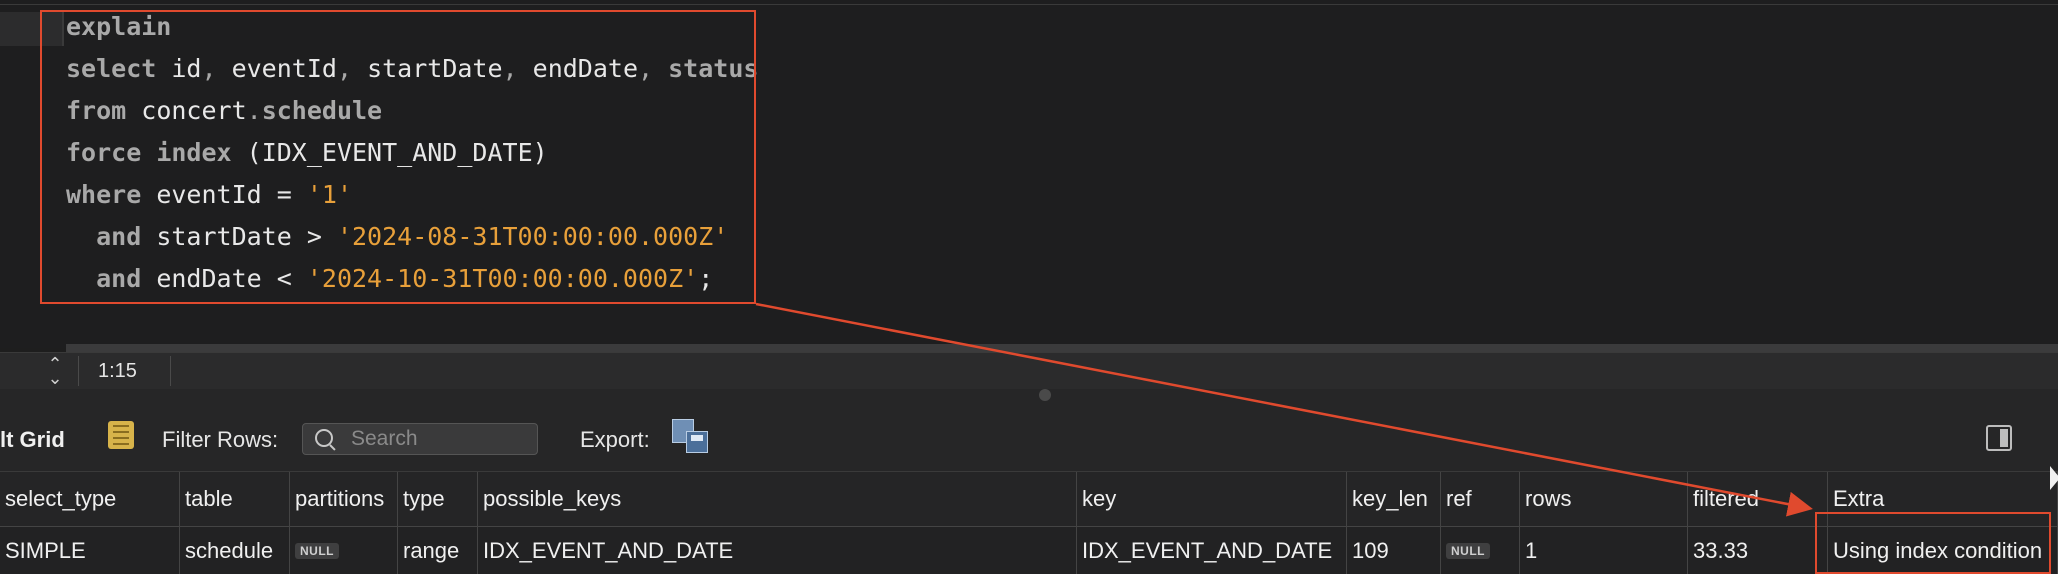  What do you see at coordinates (1045, 395) in the screenshot?
I see `splitter-handle-icon` at bounding box center [1045, 395].